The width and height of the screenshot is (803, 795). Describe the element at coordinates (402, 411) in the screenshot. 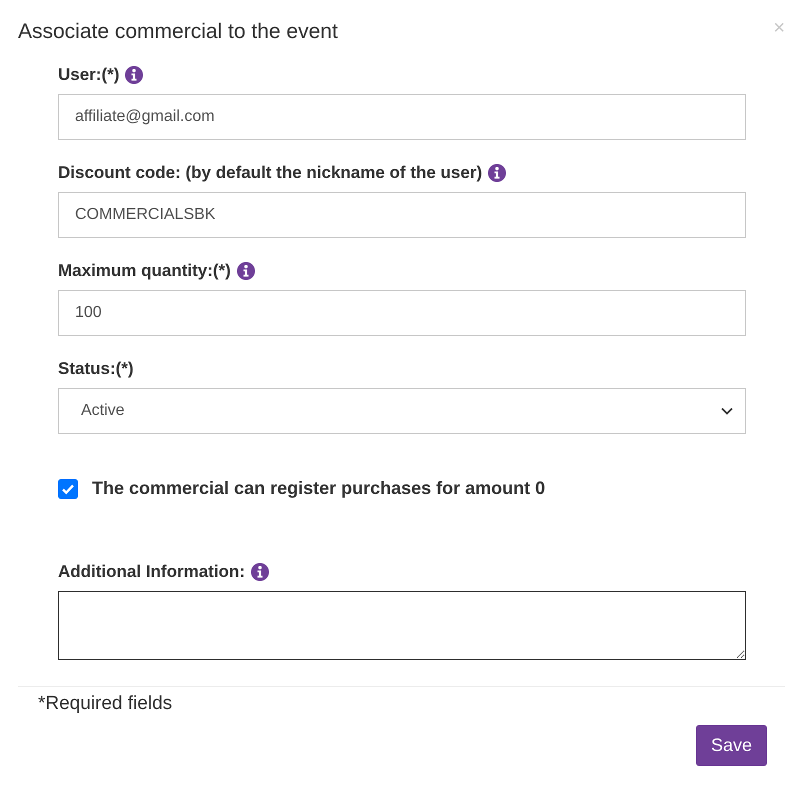

I see `status-select: Active` at that location.